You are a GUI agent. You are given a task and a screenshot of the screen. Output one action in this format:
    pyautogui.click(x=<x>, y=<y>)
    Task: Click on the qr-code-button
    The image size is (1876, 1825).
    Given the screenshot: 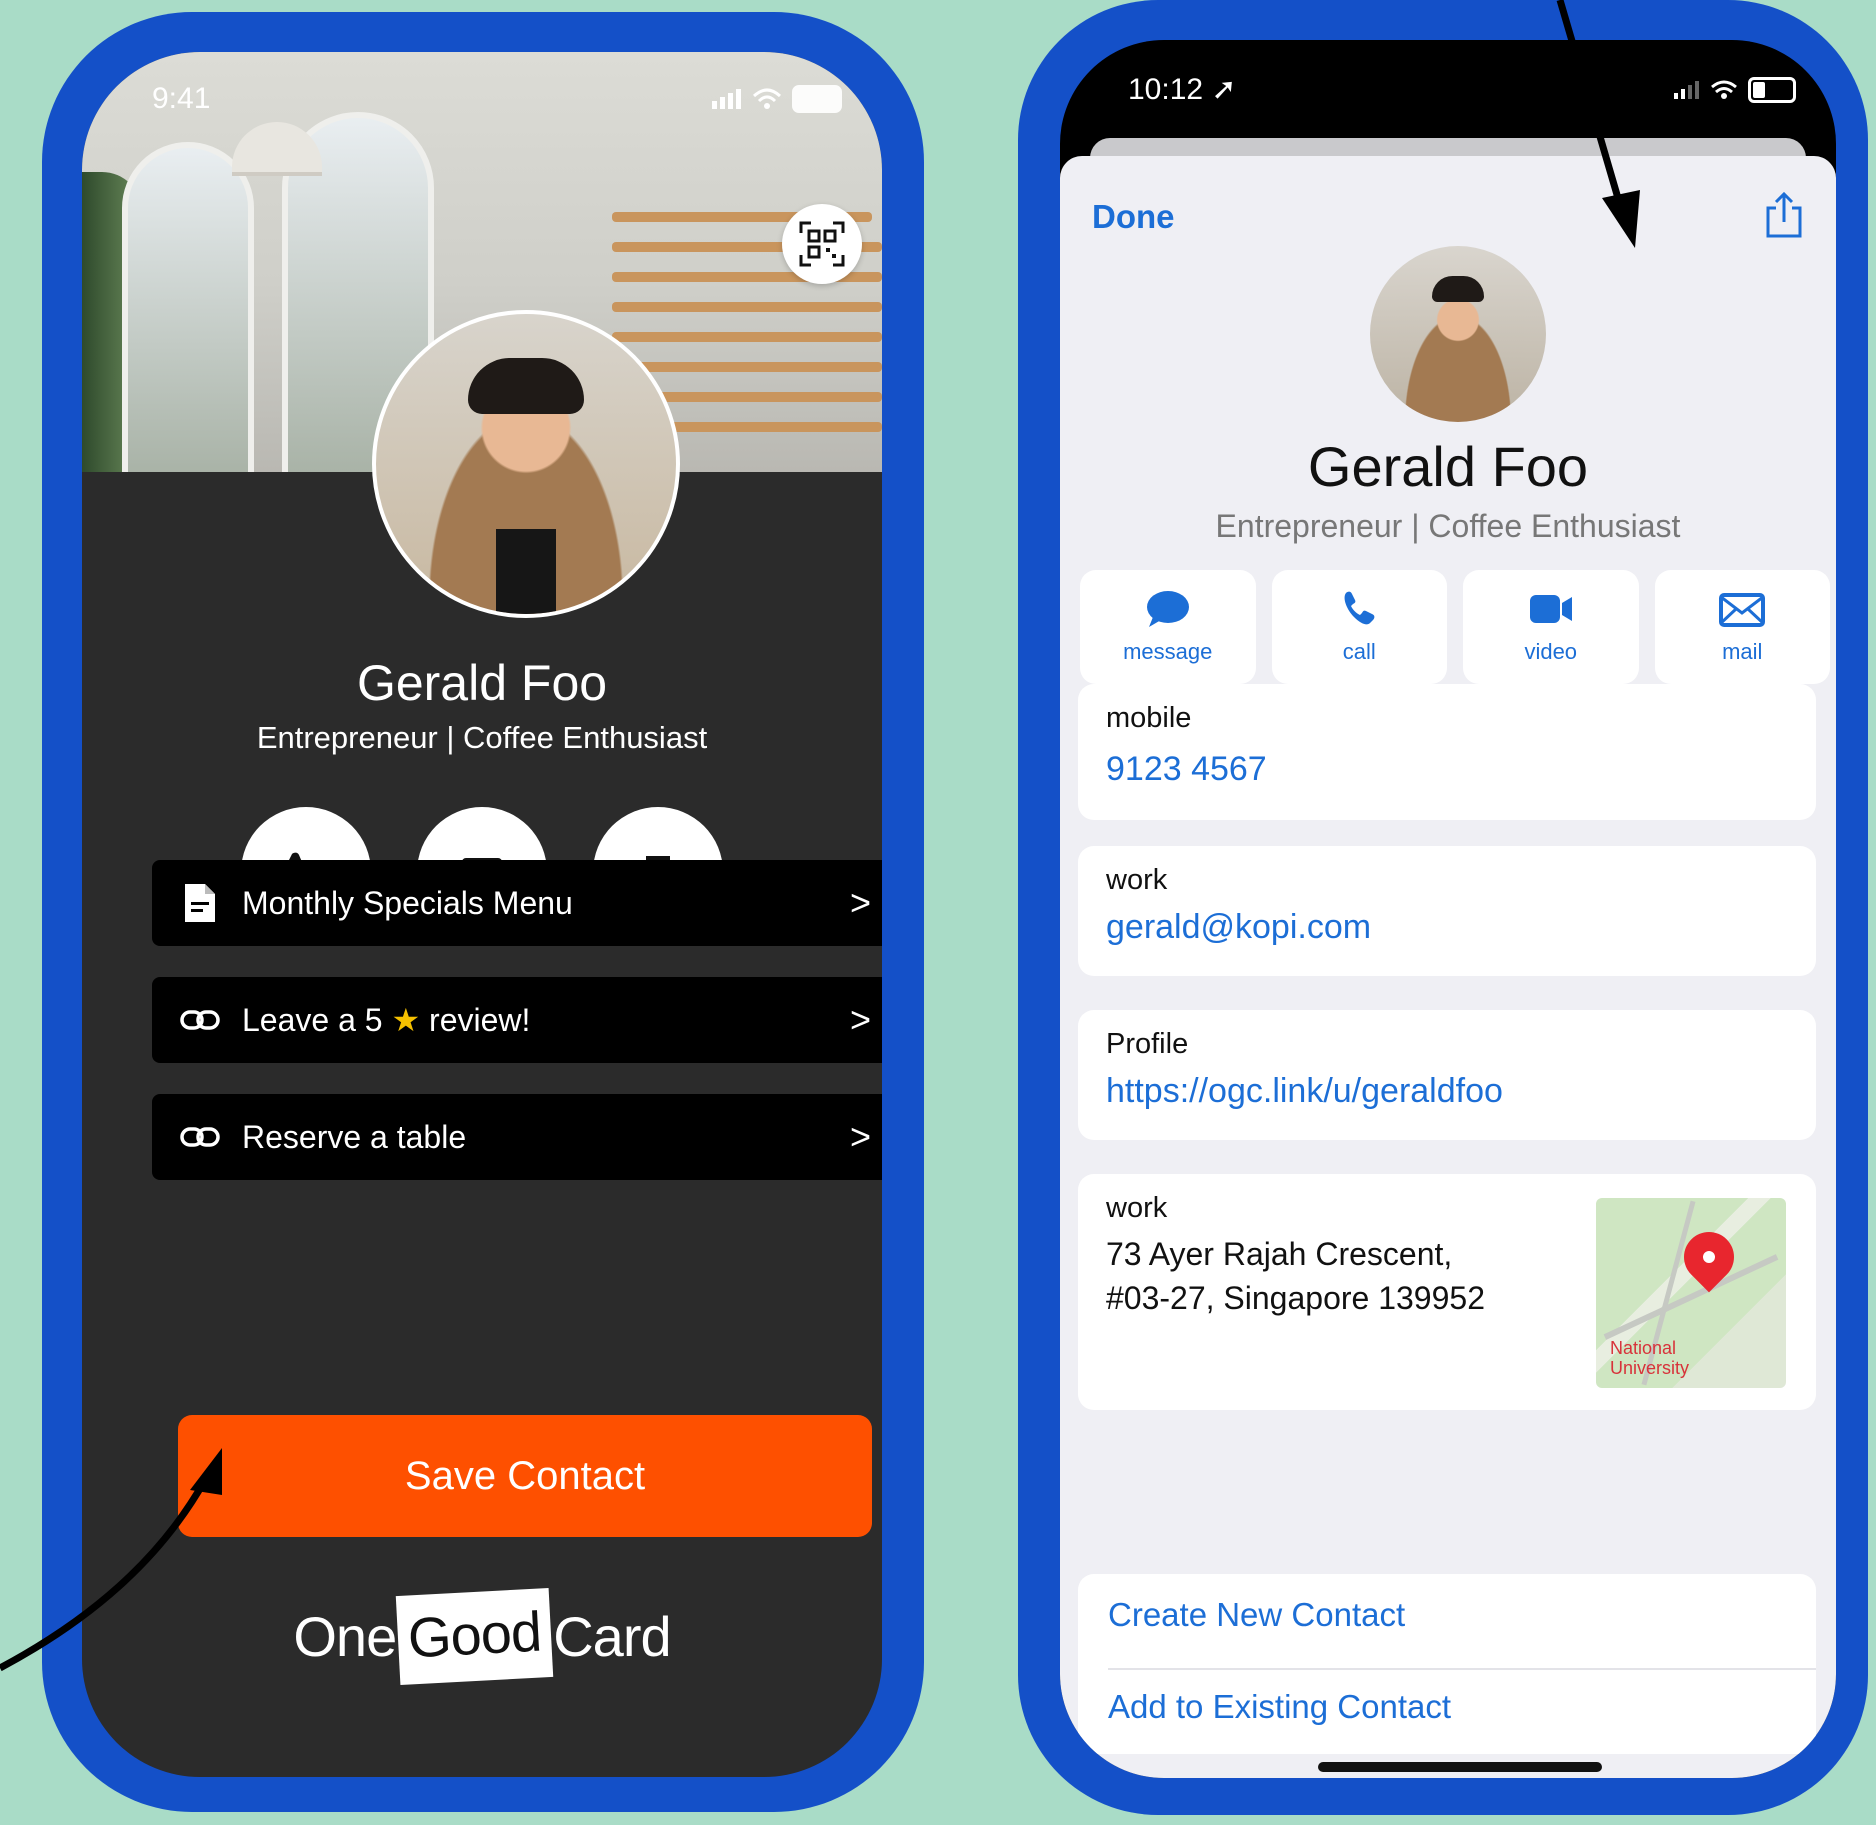 What is the action you would take?
    pyautogui.click(x=822, y=244)
    